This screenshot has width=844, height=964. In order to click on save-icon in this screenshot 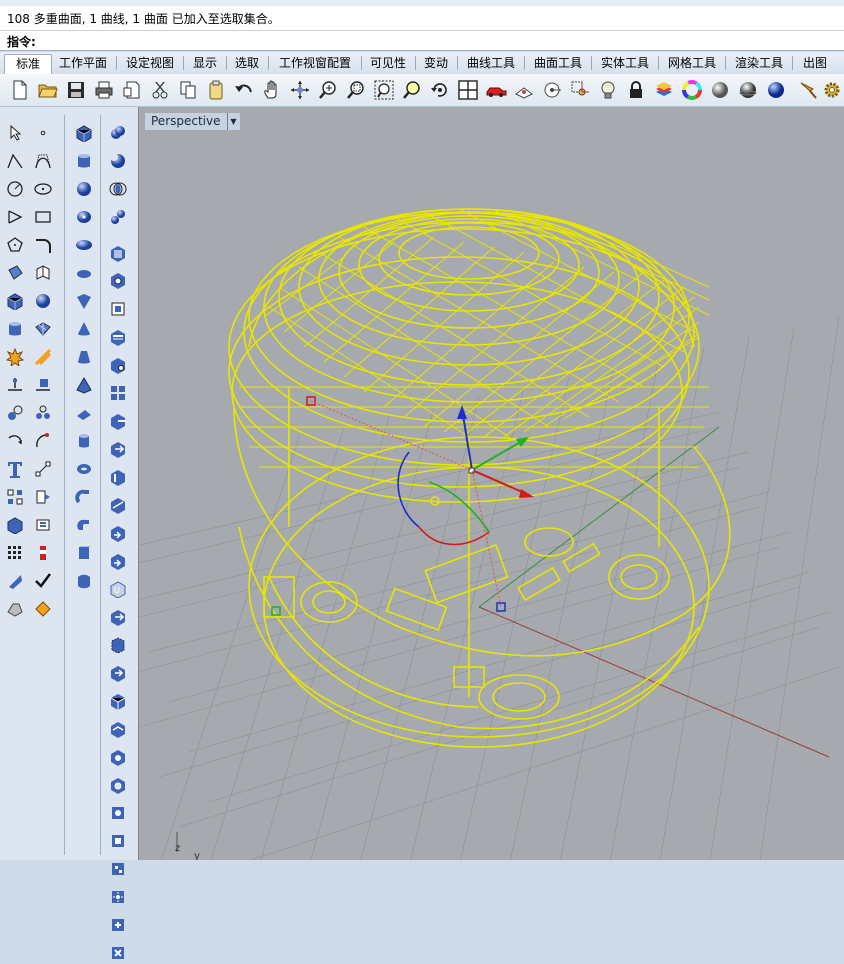, I will do `click(76, 90)`.